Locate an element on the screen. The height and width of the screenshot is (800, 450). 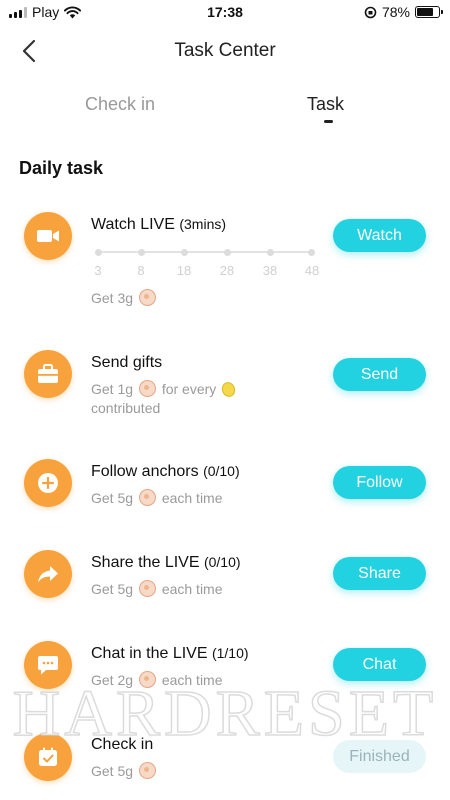
share-button: Share is located at coordinates (379, 573).